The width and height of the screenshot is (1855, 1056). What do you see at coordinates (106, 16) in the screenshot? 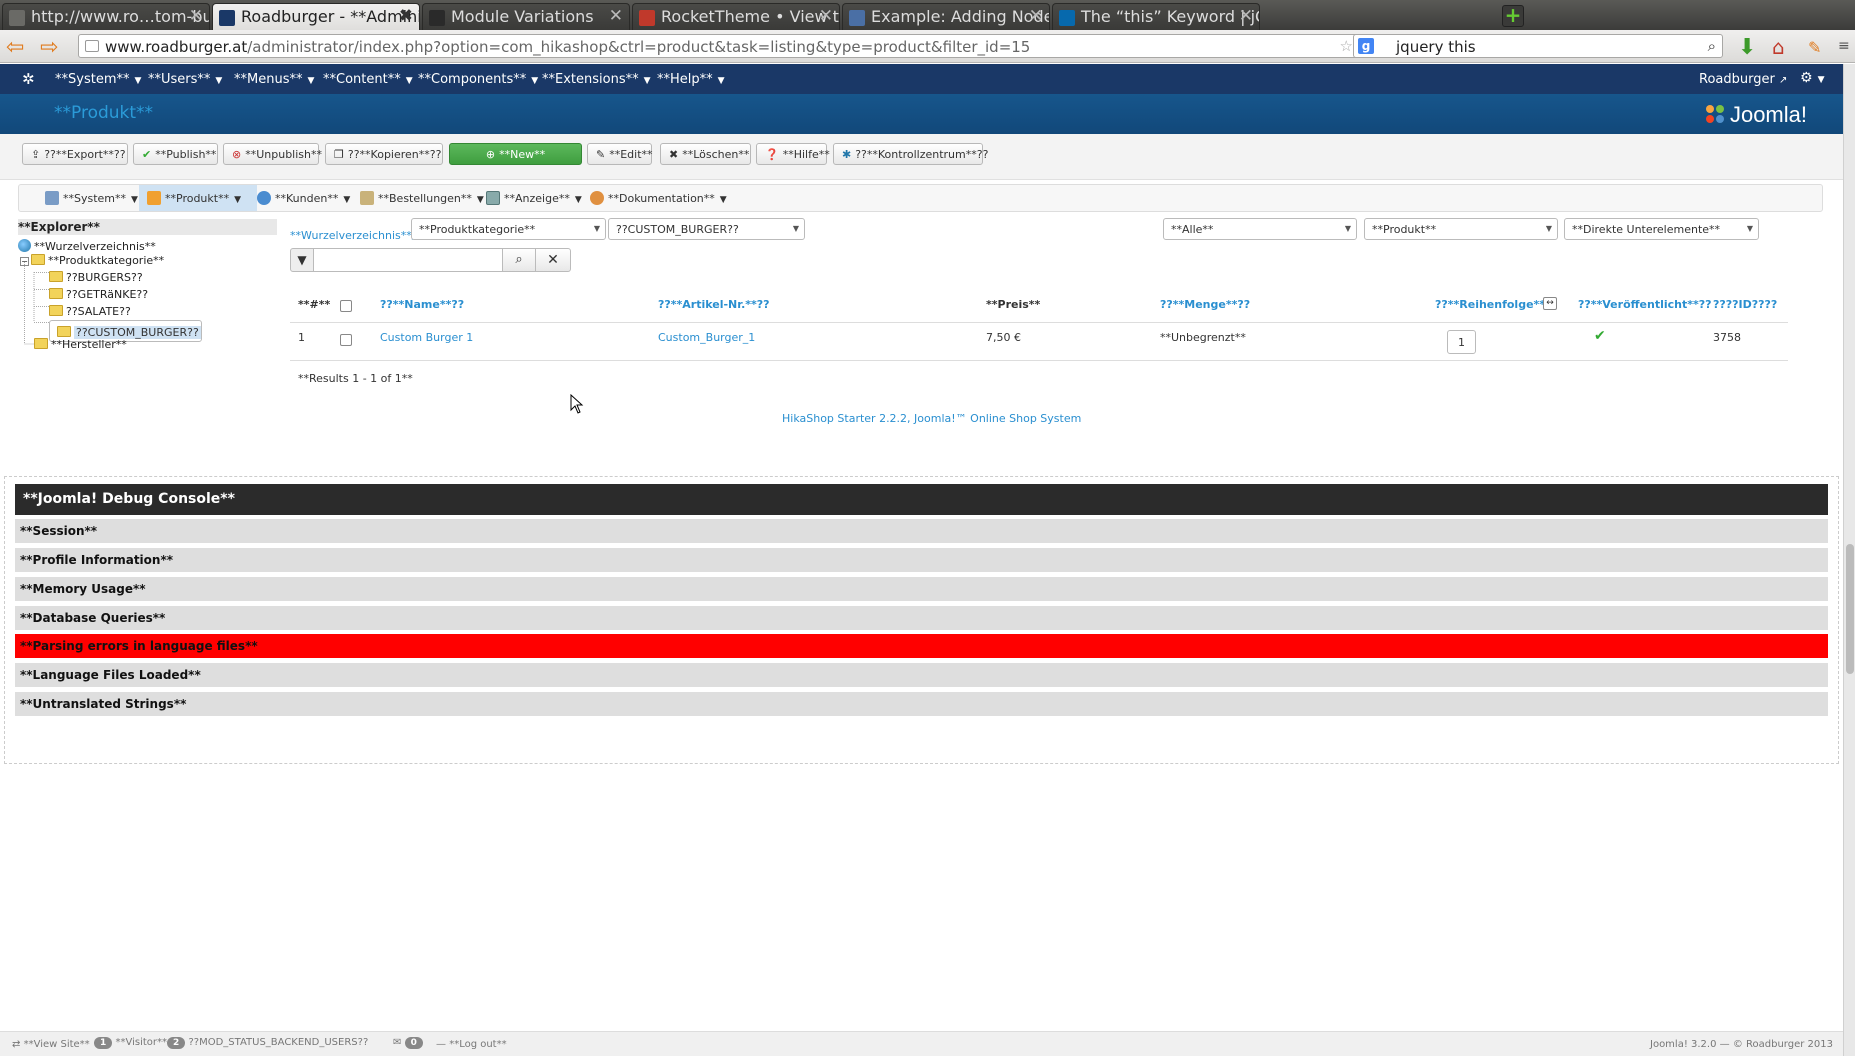
I see `browser-tab: http://www.ro…tom-burger-1 ✕` at bounding box center [106, 16].